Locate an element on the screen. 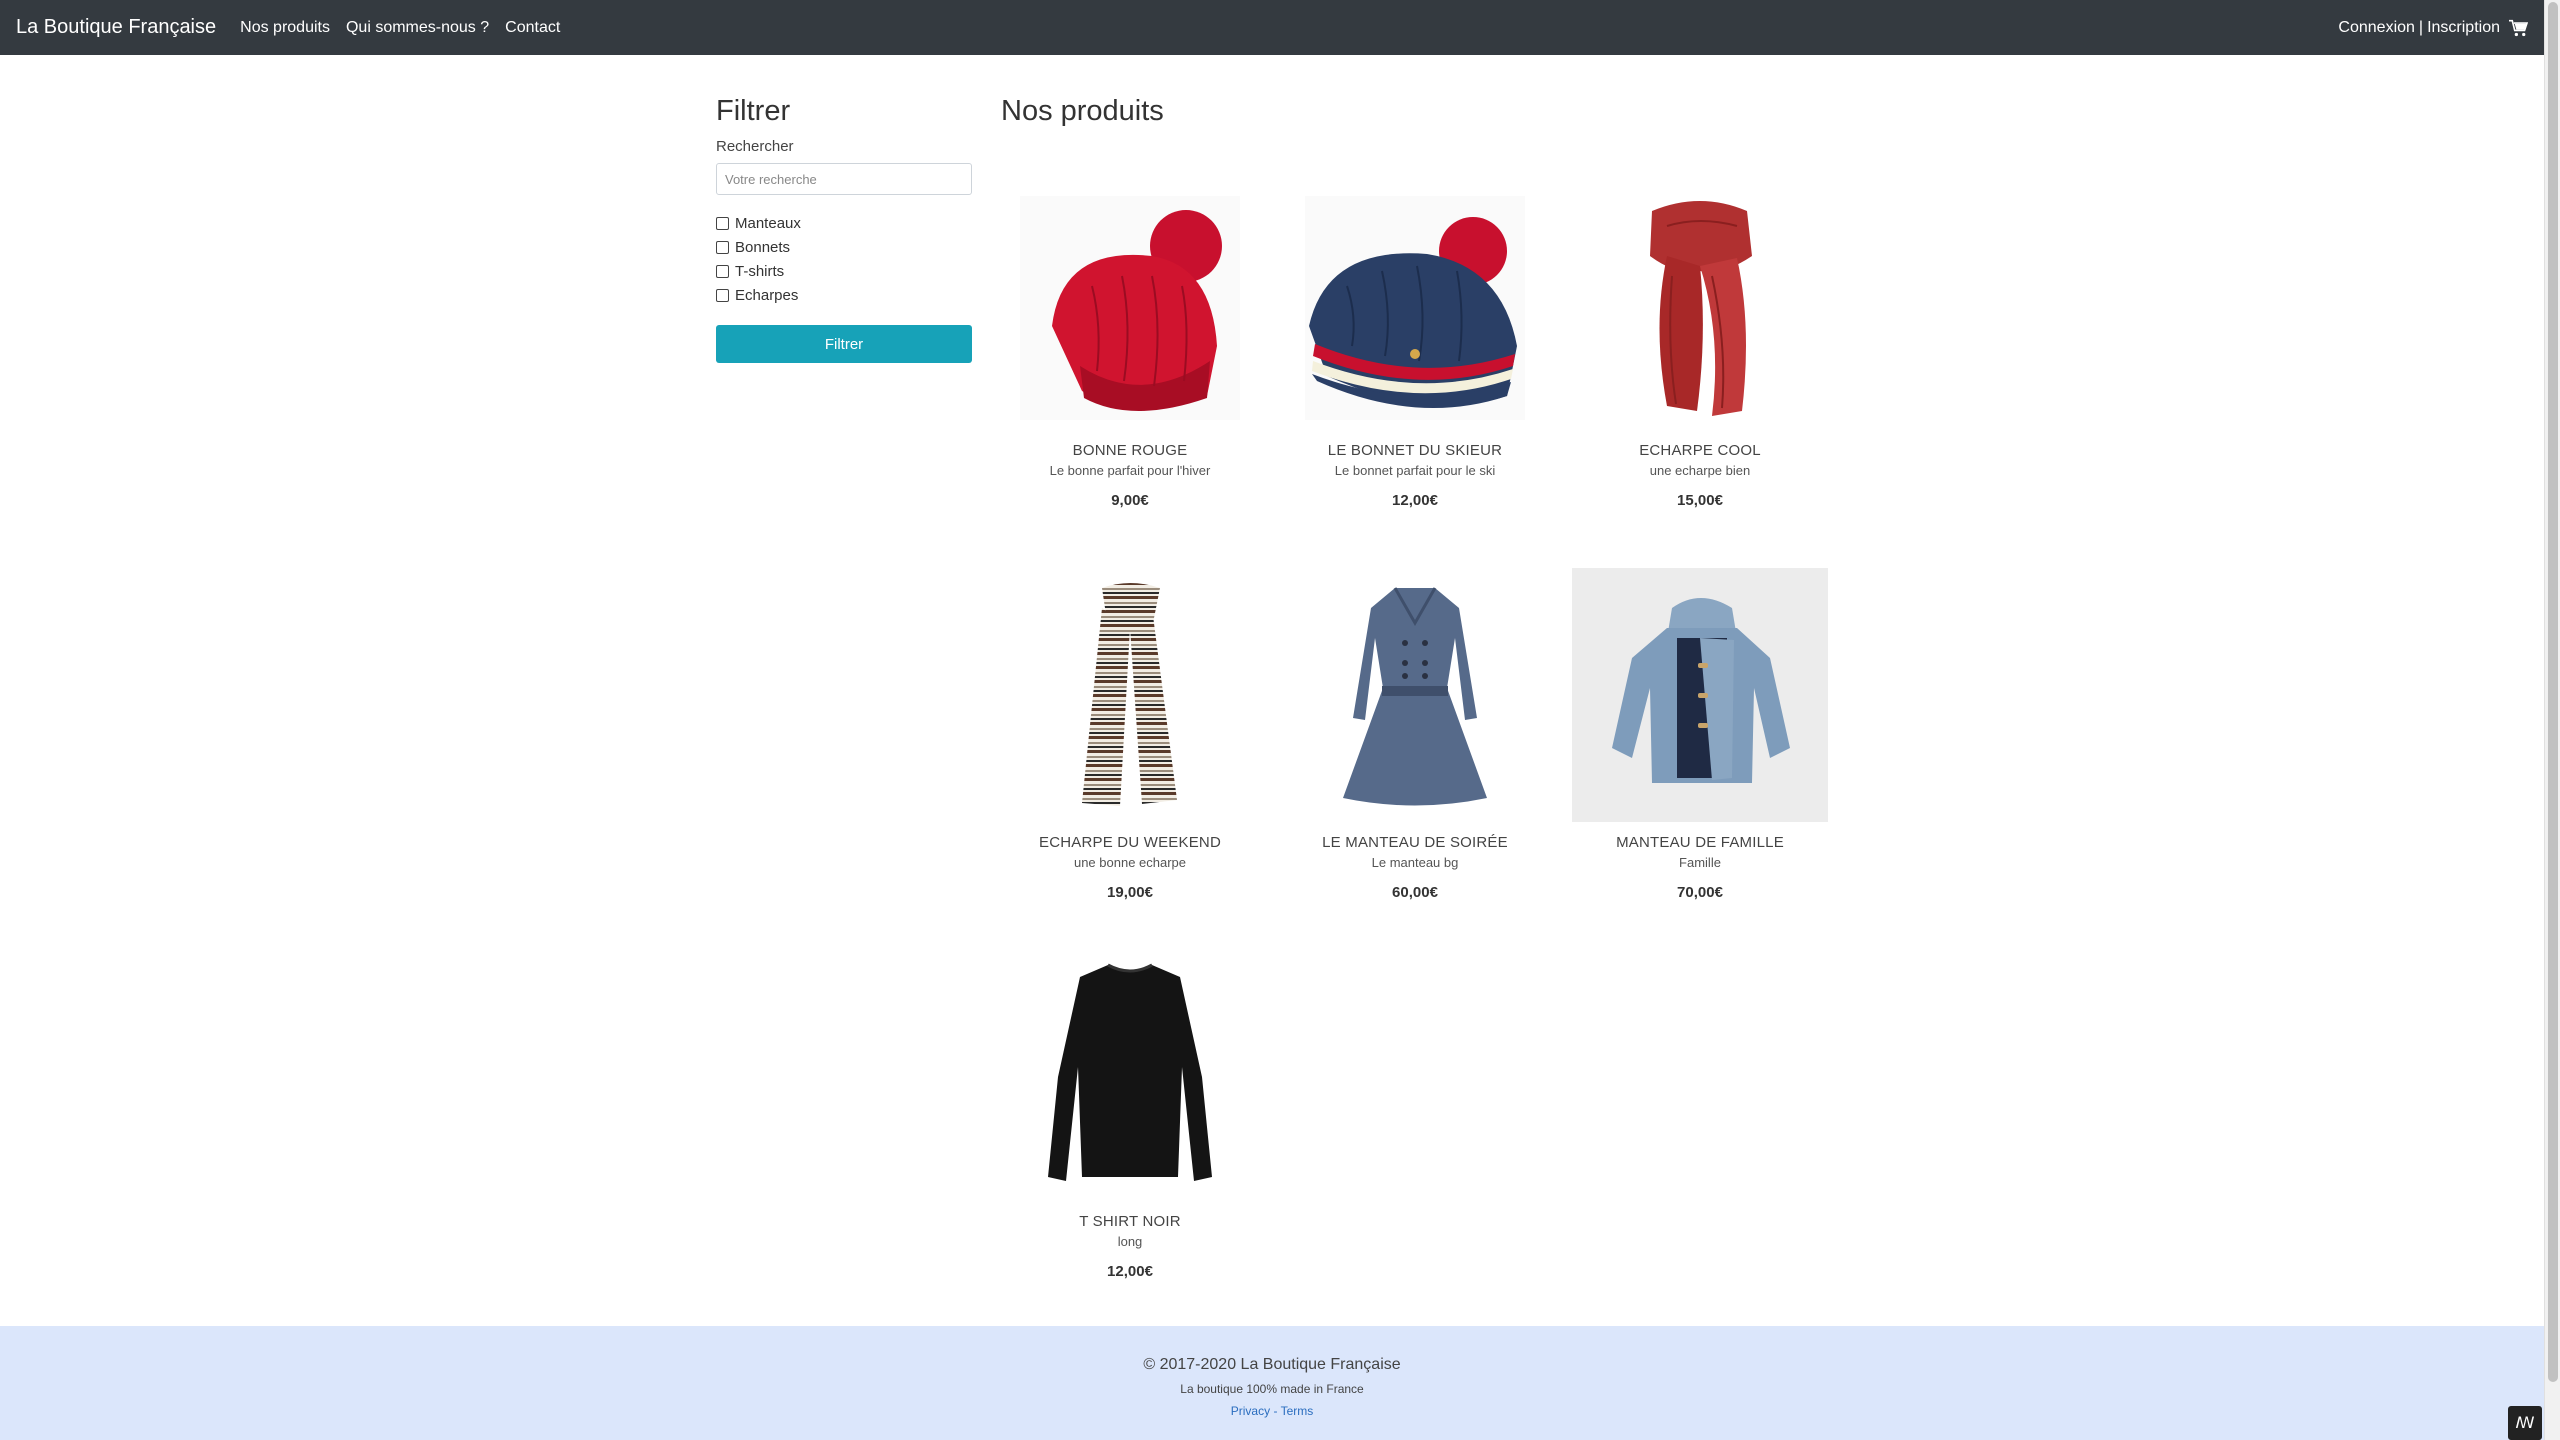 The width and height of the screenshot is (2560, 1440). evening-coat-image is located at coordinates (1415, 696).